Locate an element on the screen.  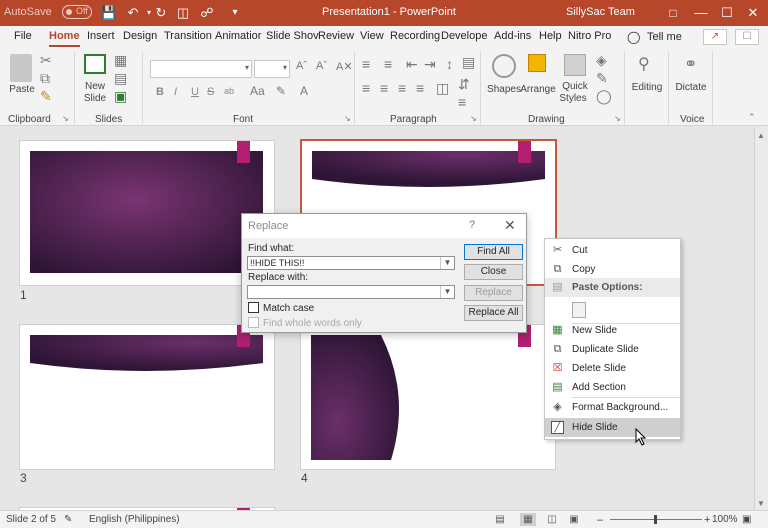
highlight-icon: ✎ is located at coordinates (281, 91).